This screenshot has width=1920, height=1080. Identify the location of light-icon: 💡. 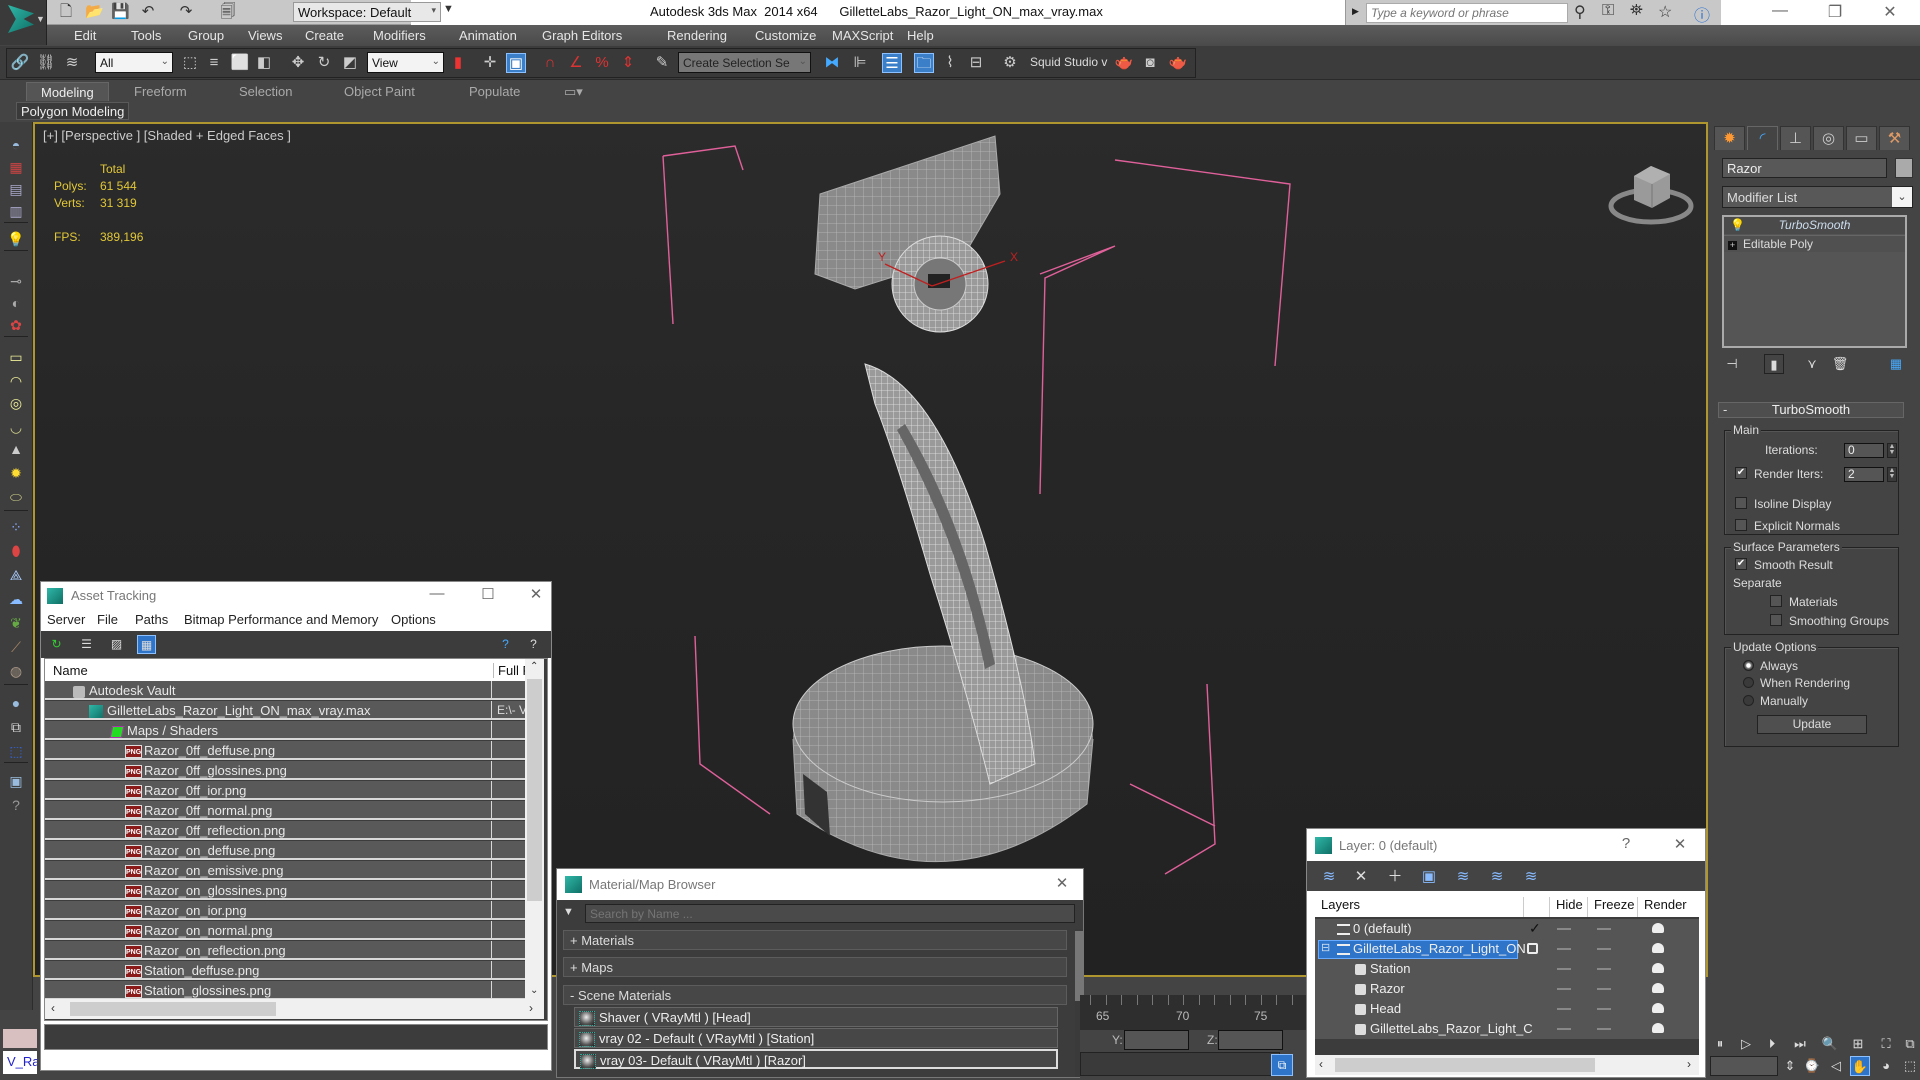
(16, 239).